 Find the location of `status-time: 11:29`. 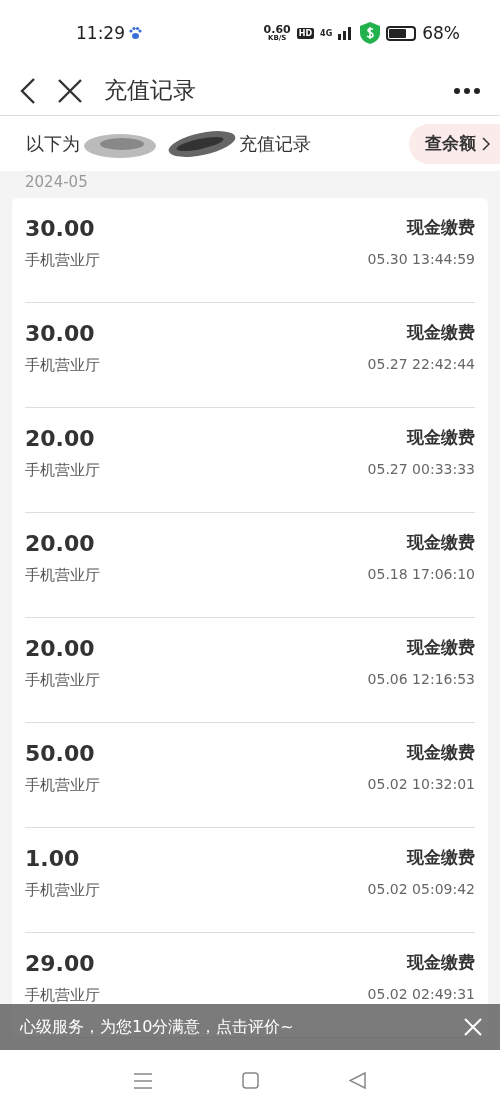

status-time: 11:29 is located at coordinates (101, 33).